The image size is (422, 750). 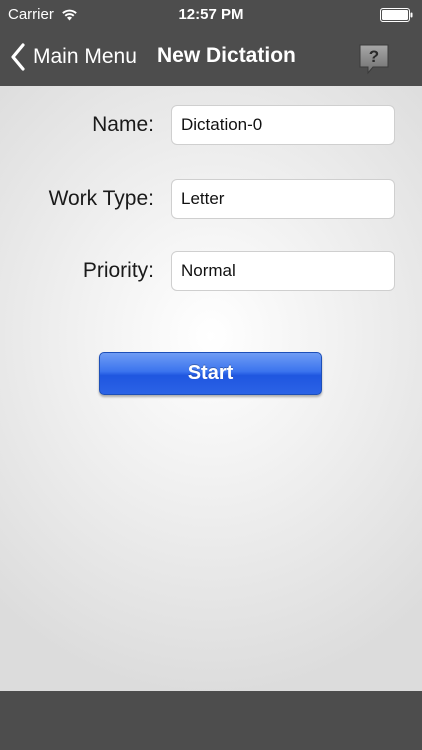 I want to click on status-time: 12:57 PM, so click(x=211, y=14).